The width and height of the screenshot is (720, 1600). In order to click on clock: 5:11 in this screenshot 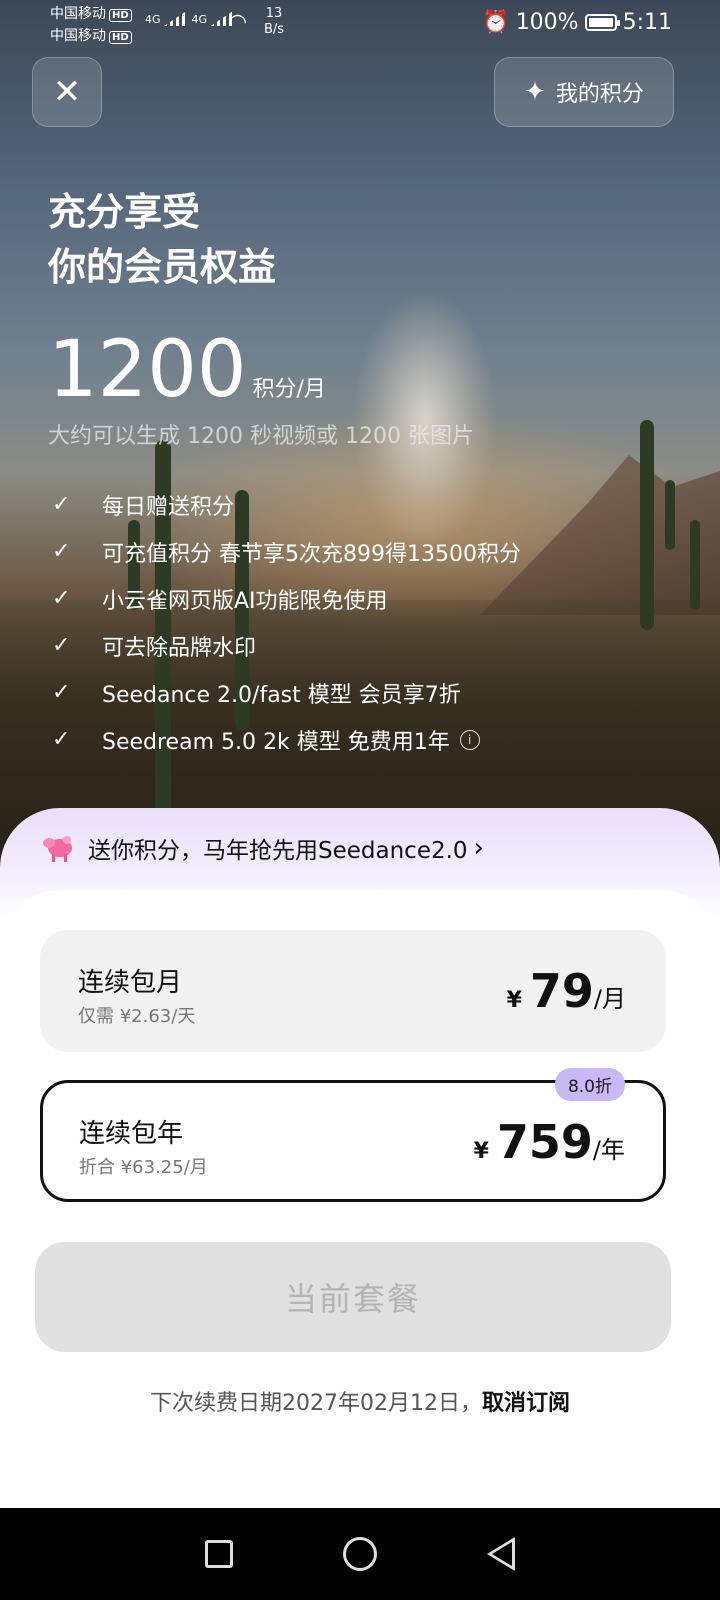, I will do `click(647, 22)`.